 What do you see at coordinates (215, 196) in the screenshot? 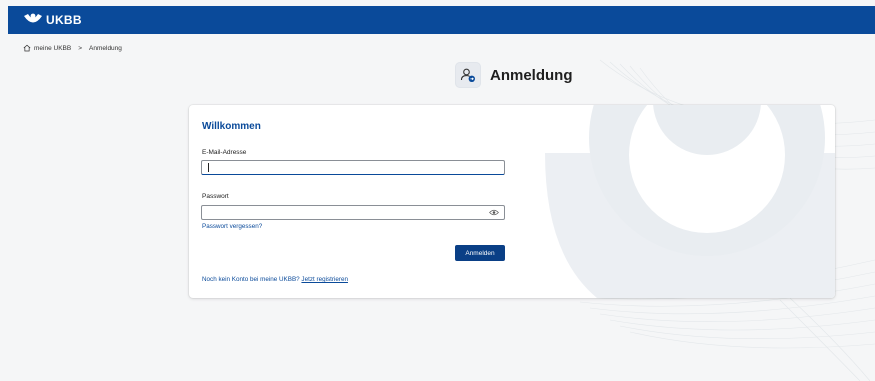
I see `password-label: Passwort` at bounding box center [215, 196].